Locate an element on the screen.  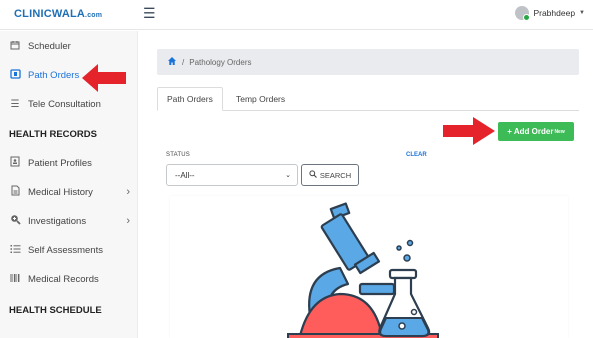
microscope-flask-icon is located at coordinates (363, 270).